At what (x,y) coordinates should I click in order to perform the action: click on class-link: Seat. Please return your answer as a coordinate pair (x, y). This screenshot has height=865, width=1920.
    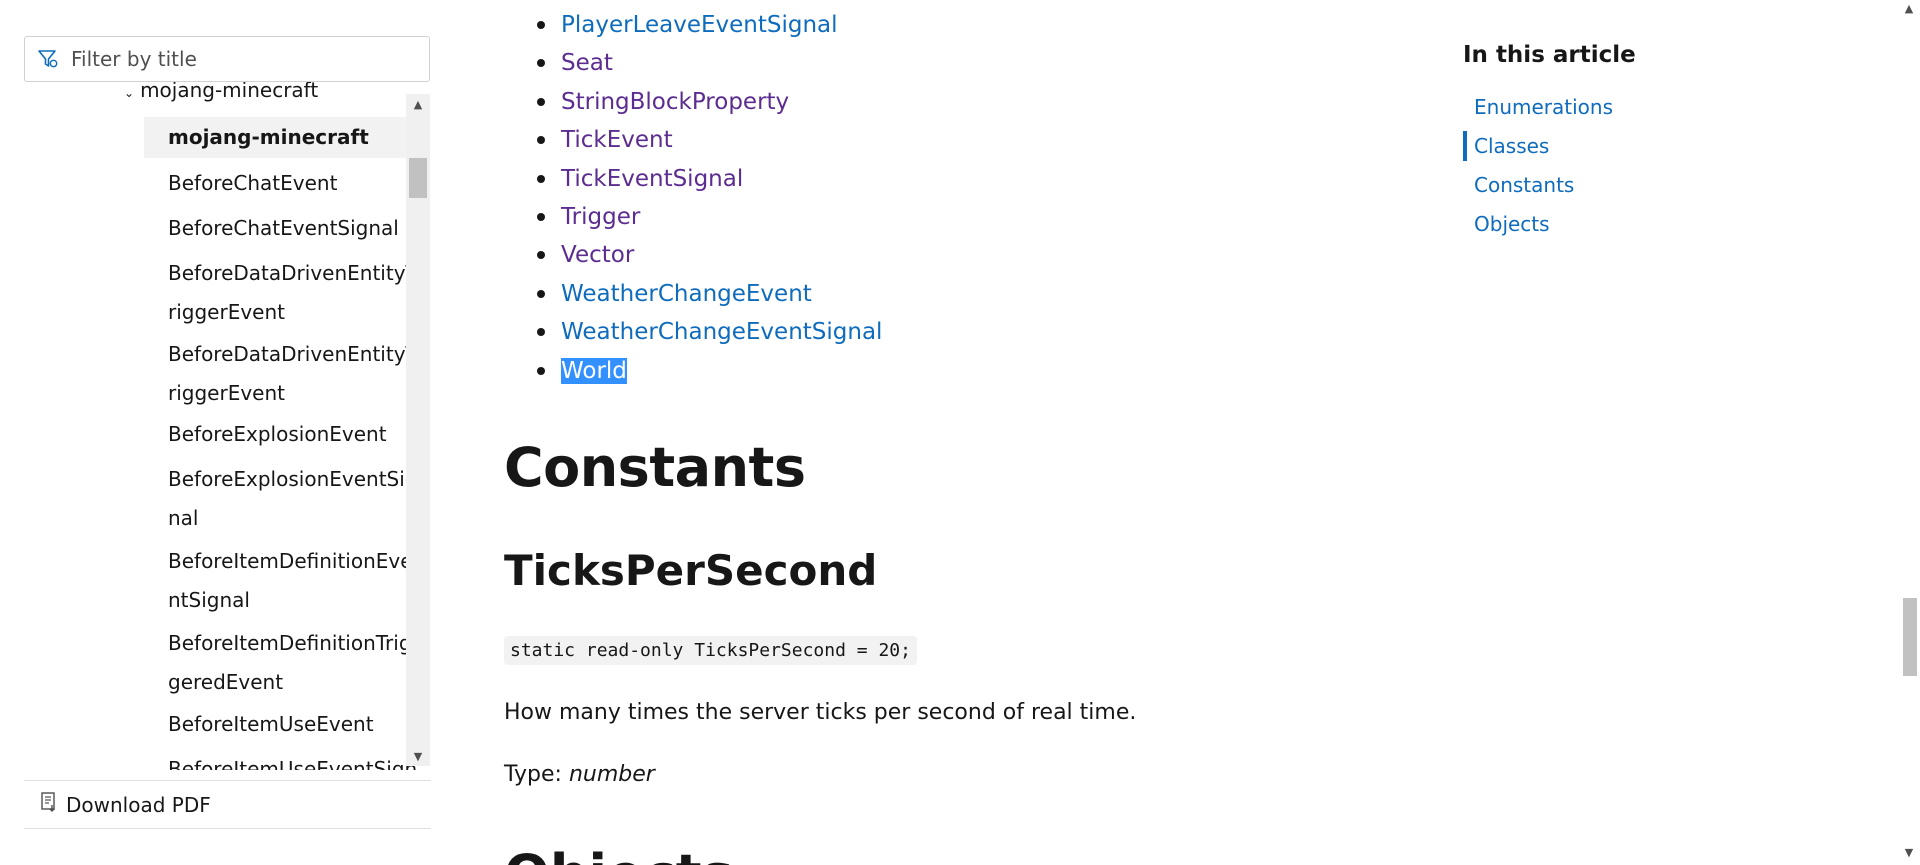
    Looking at the image, I should click on (587, 63).